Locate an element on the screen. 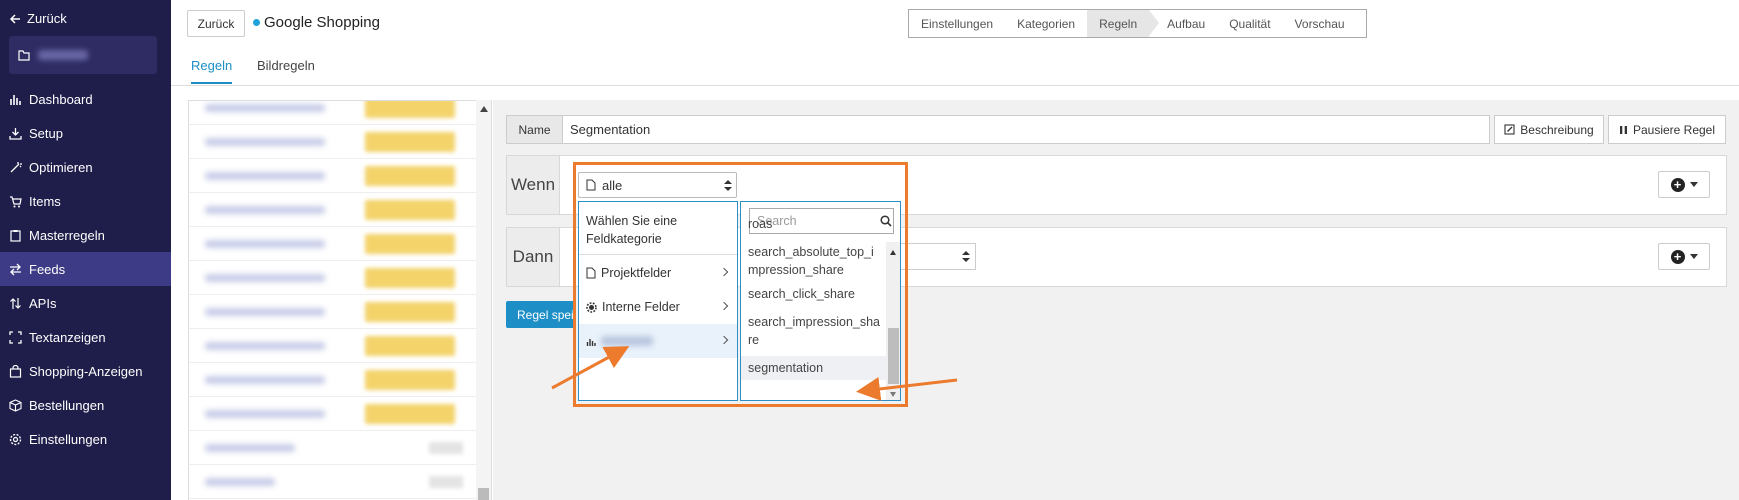 The width and height of the screenshot is (1739, 500). sidebar-item-bestellungen: Bestellungen is located at coordinates (85, 405).